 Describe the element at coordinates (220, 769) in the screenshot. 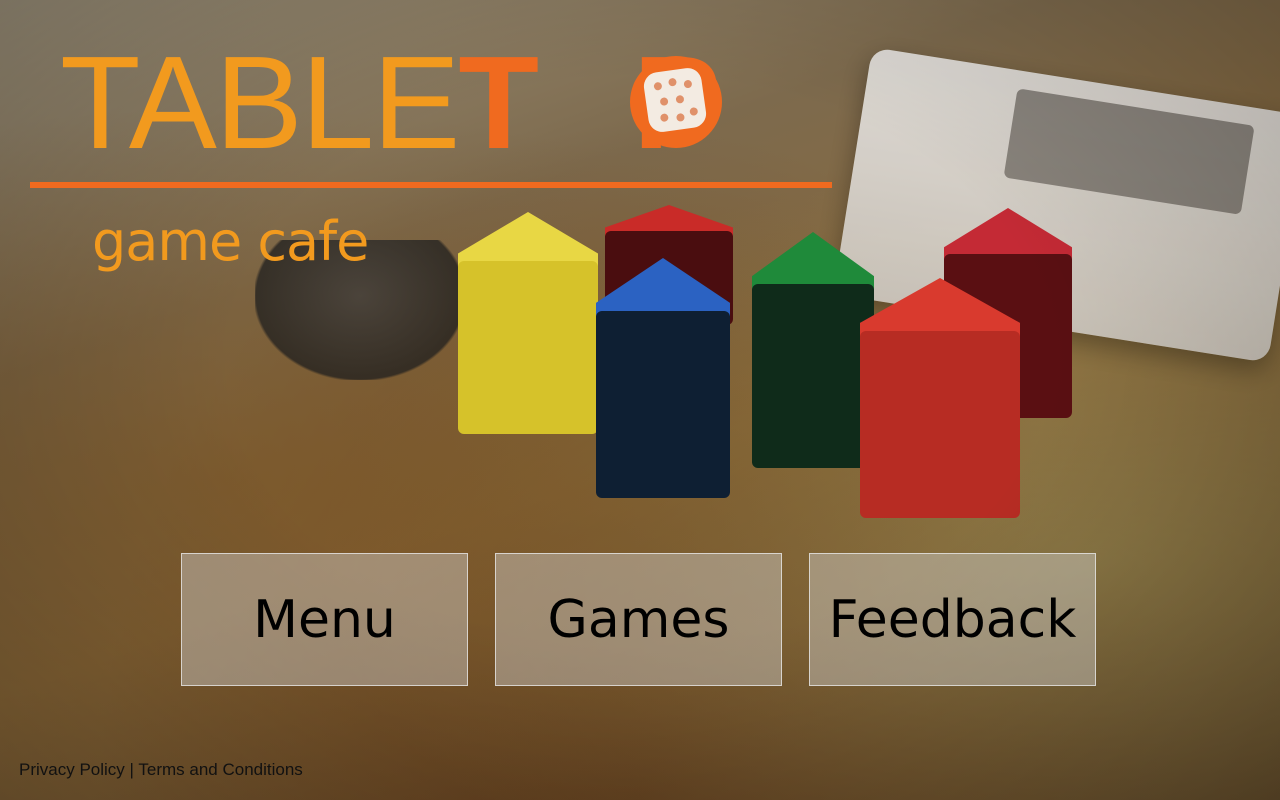

I see `terms-link: Terms and Conditions` at that location.